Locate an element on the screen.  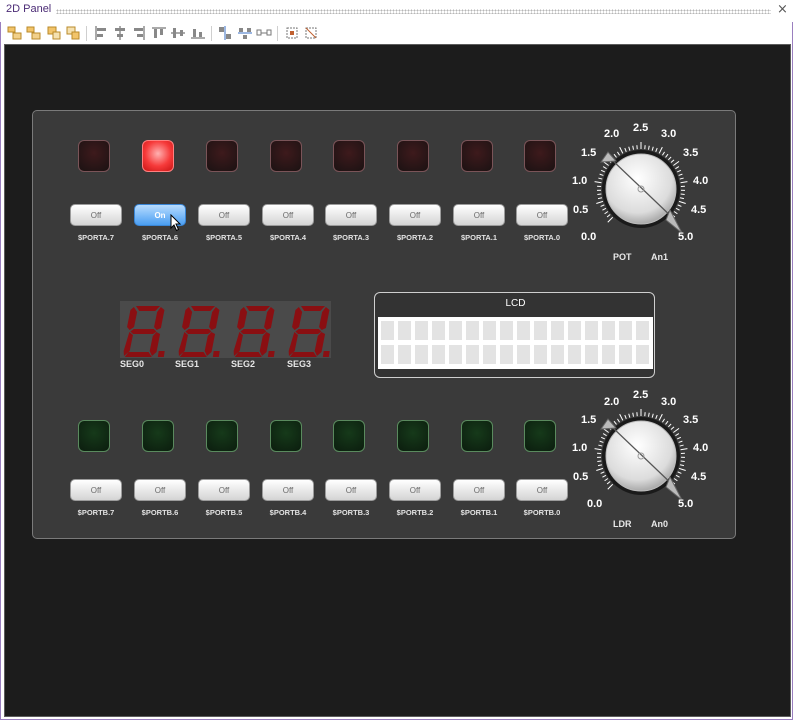
switch-portb-7: Off is located at coordinates (96, 490).